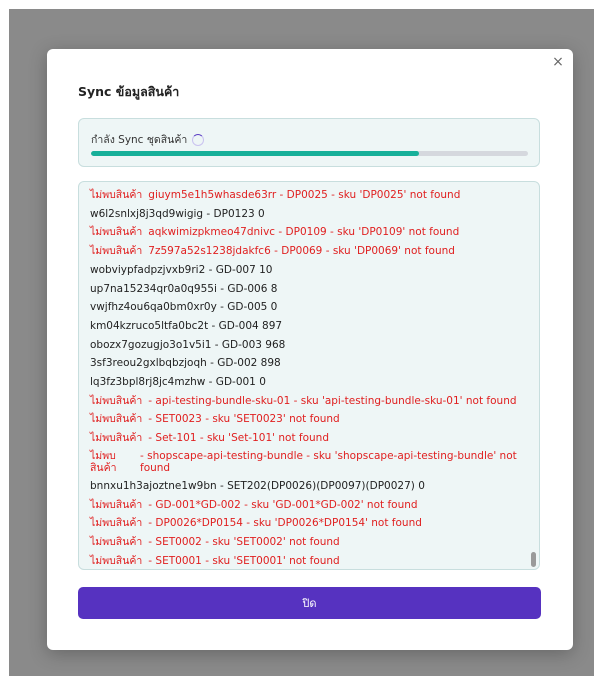  Describe the element at coordinates (304, 345) in the screenshot. I see `log-line: obozx7gozugjo3o1v5i1 - GD-003 968` at that location.